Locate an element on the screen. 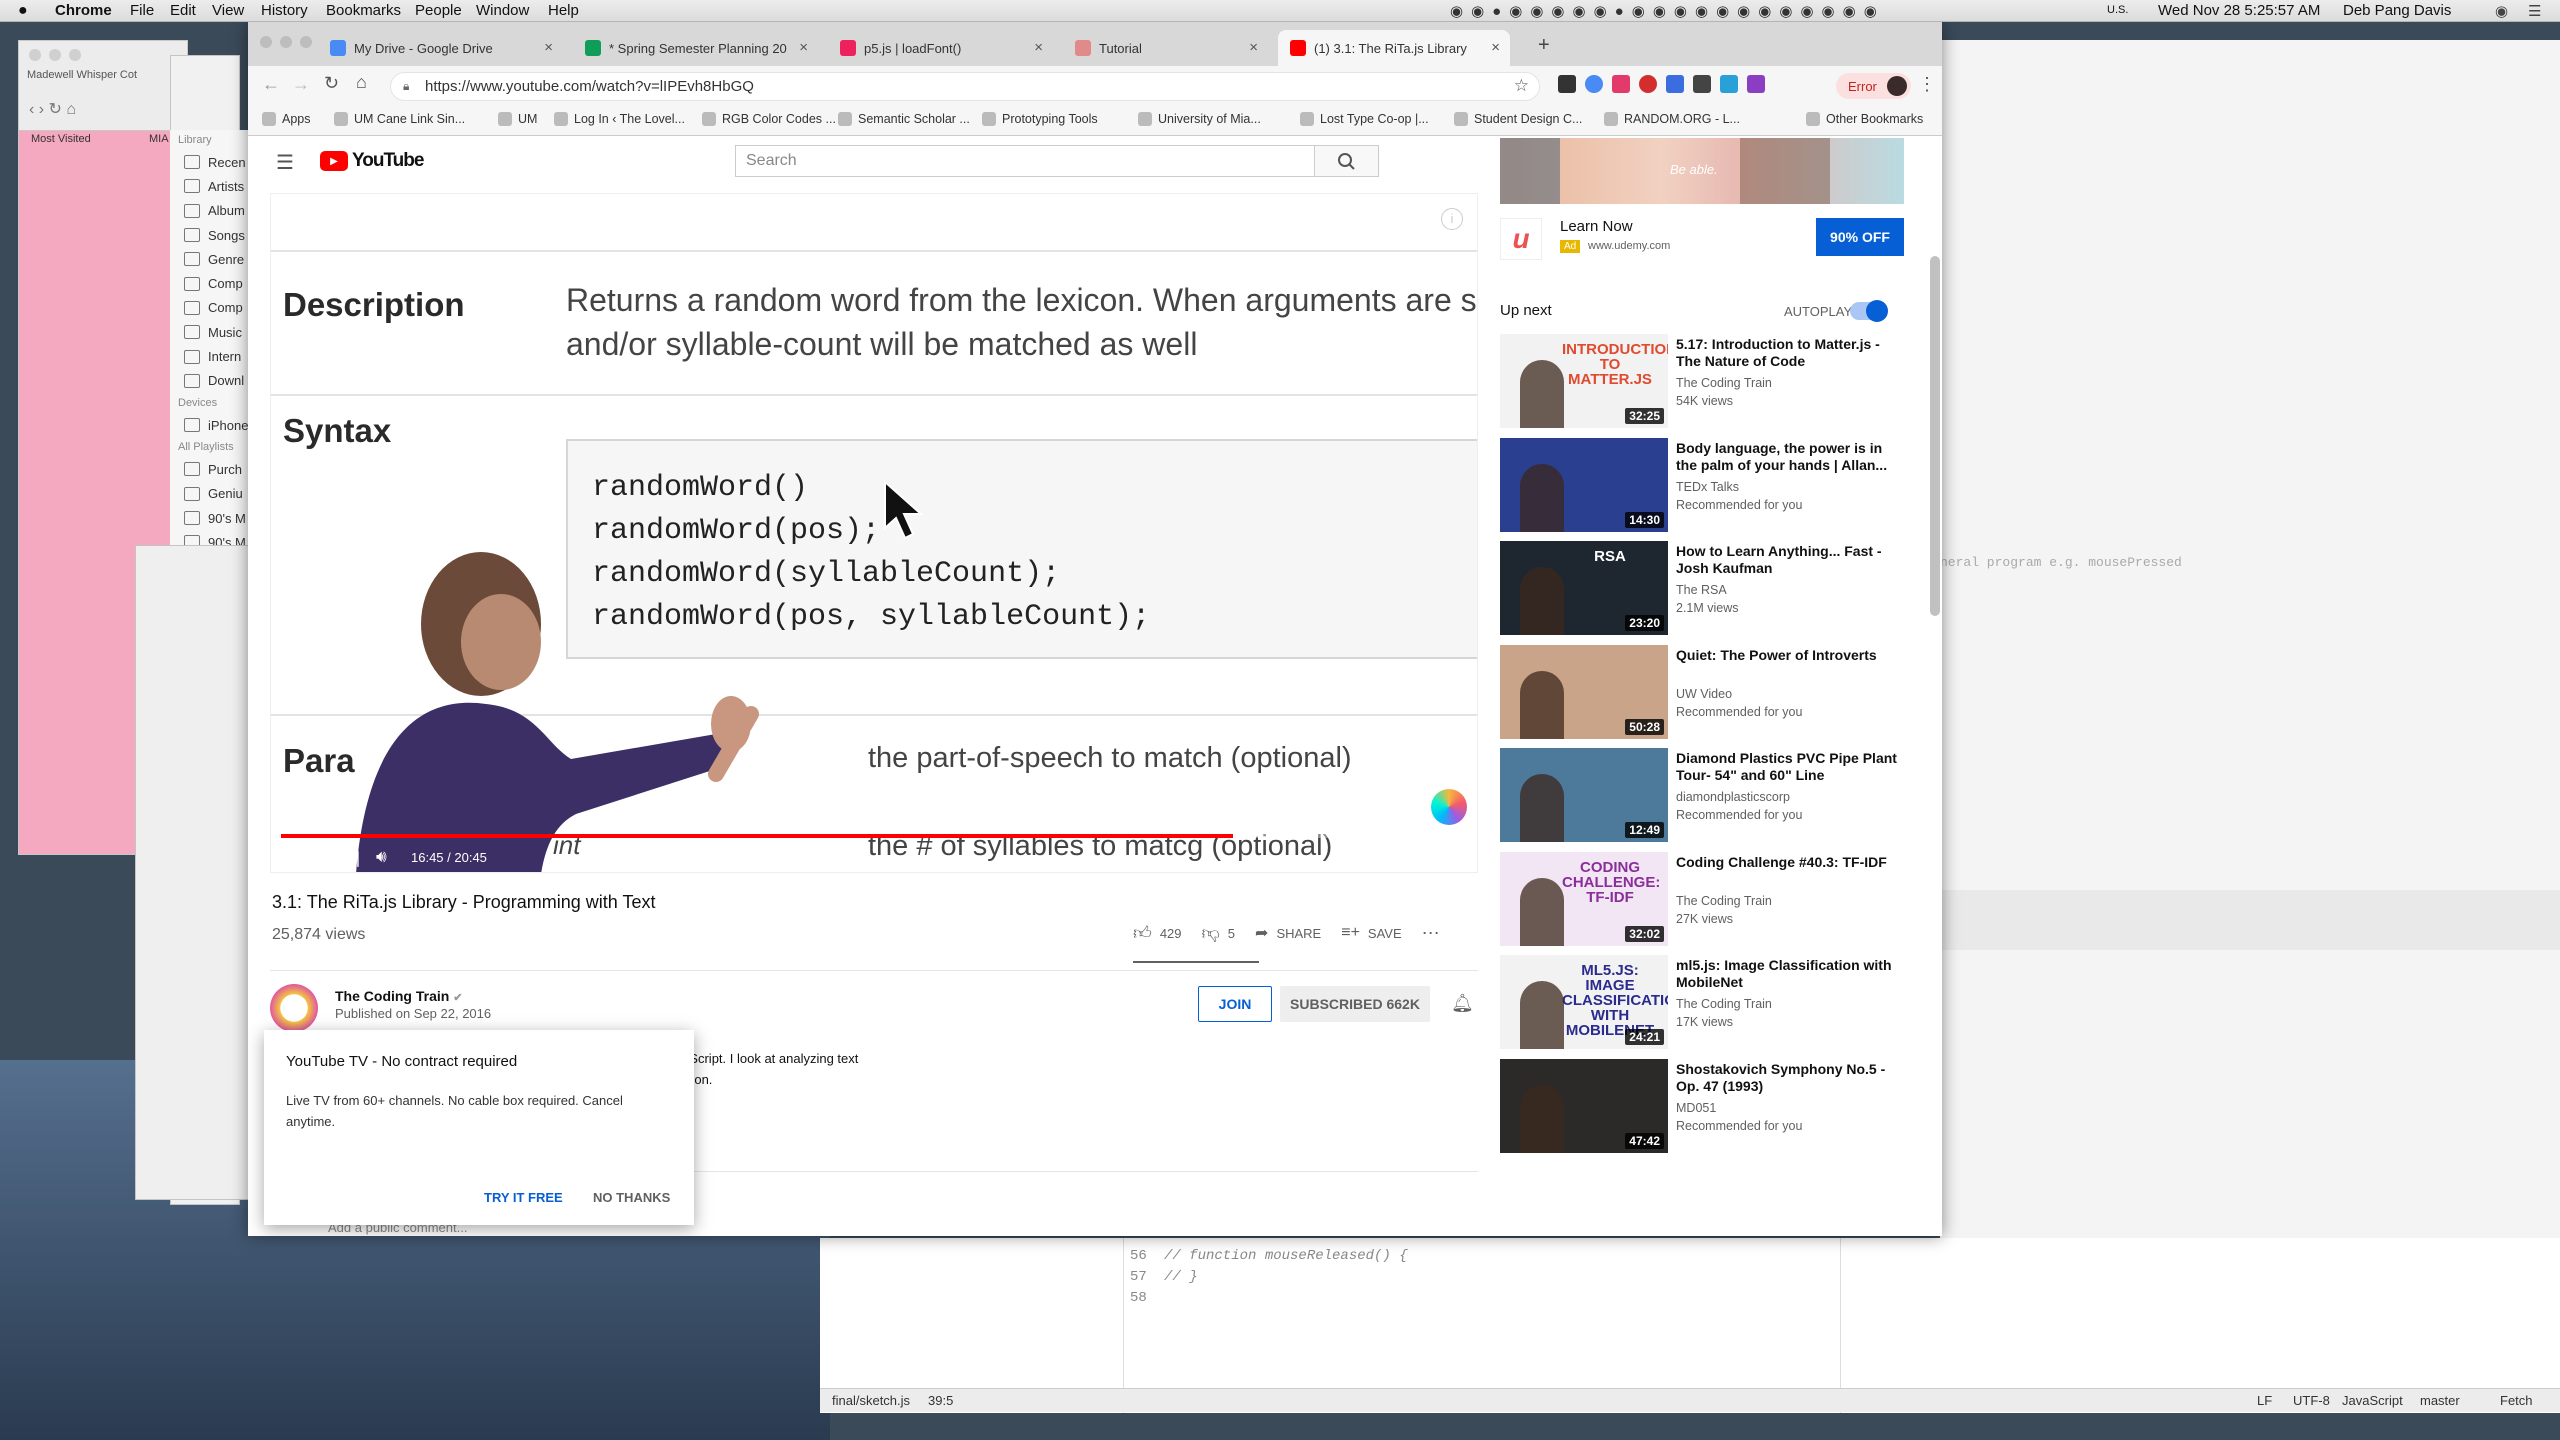 The width and height of the screenshot is (2560, 1440). input-source: U.S. is located at coordinates (2117, 10).